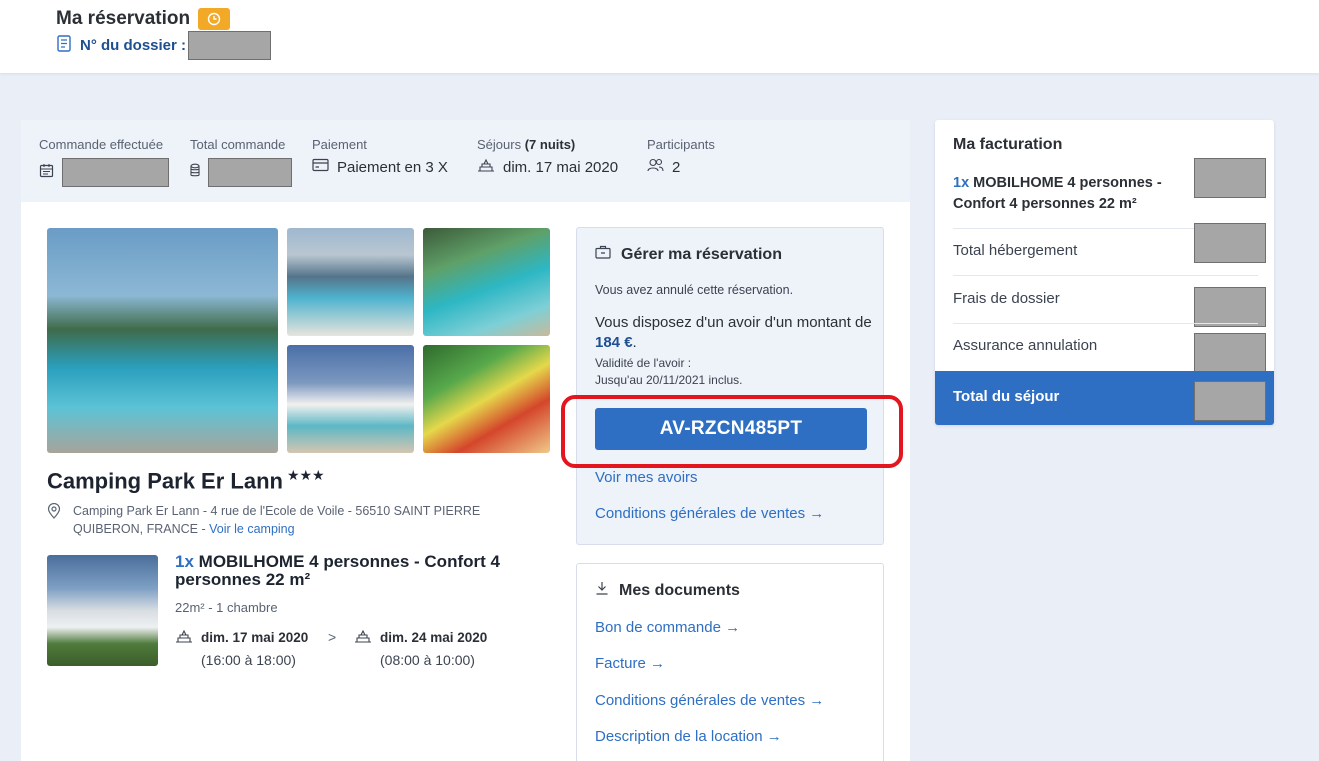  What do you see at coordinates (226, 607) in the screenshot?
I see `unit-details: 22m² - 1 chambre` at bounding box center [226, 607].